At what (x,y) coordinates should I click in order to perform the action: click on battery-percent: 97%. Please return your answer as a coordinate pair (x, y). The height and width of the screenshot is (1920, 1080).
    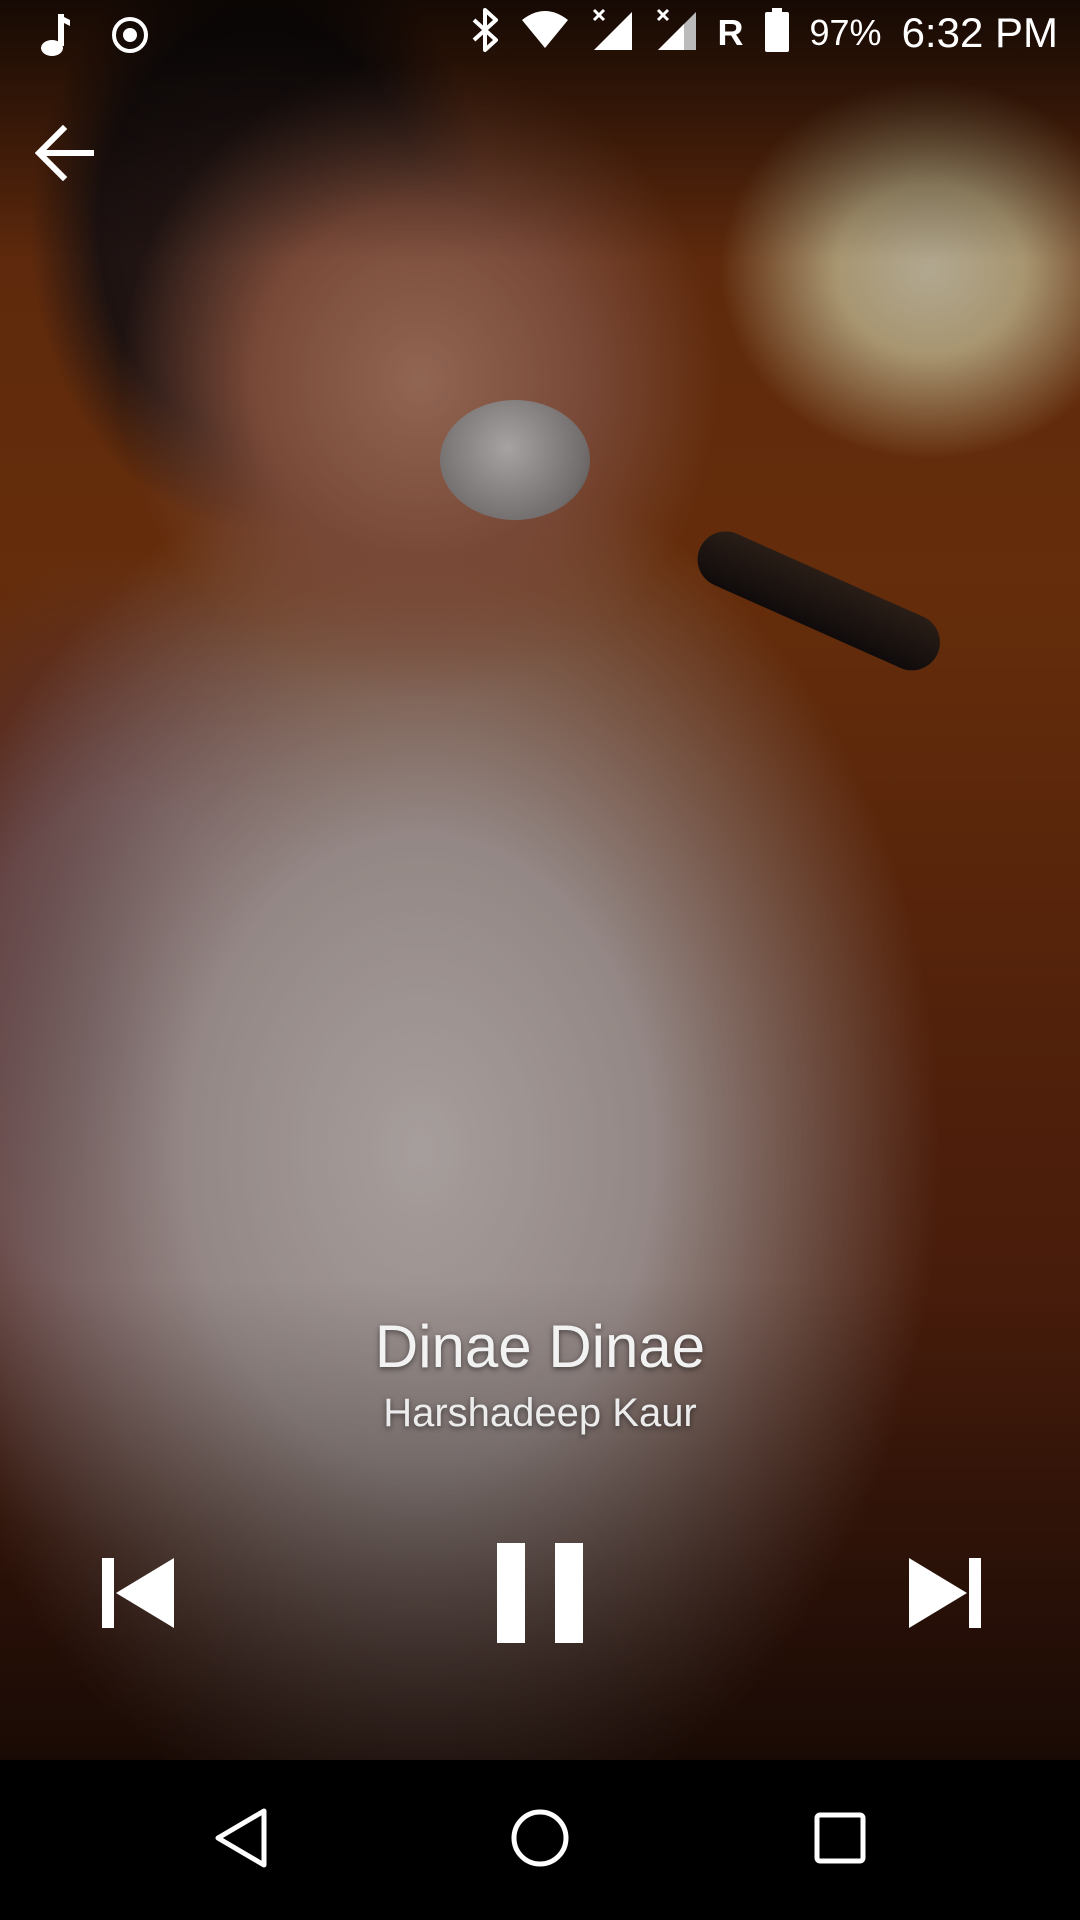
    Looking at the image, I should click on (845, 32).